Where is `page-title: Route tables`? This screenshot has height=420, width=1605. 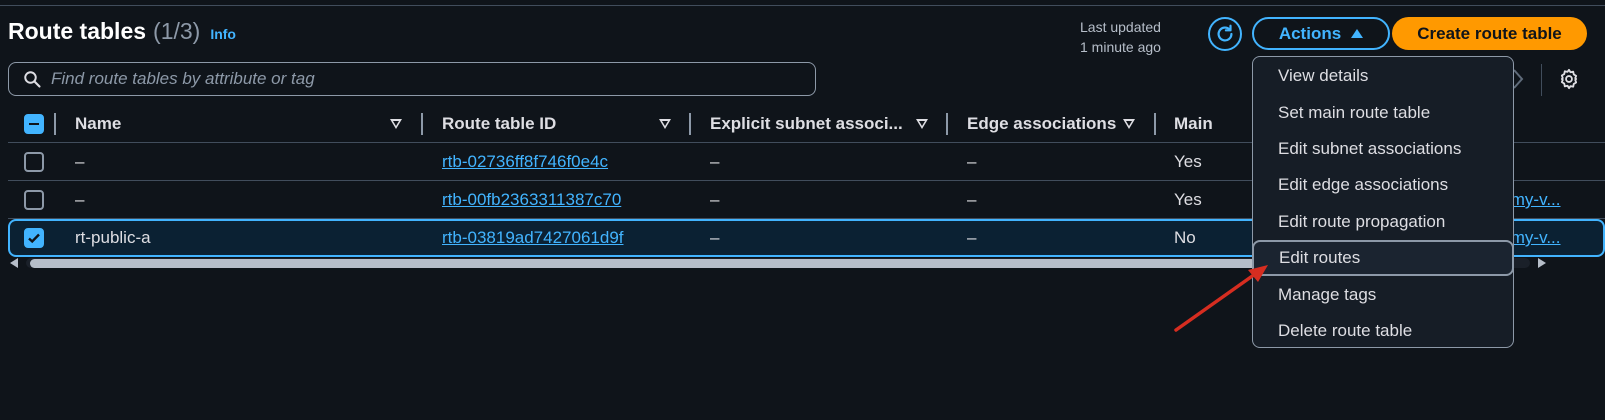 page-title: Route tables is located at coordinates (77, 31).